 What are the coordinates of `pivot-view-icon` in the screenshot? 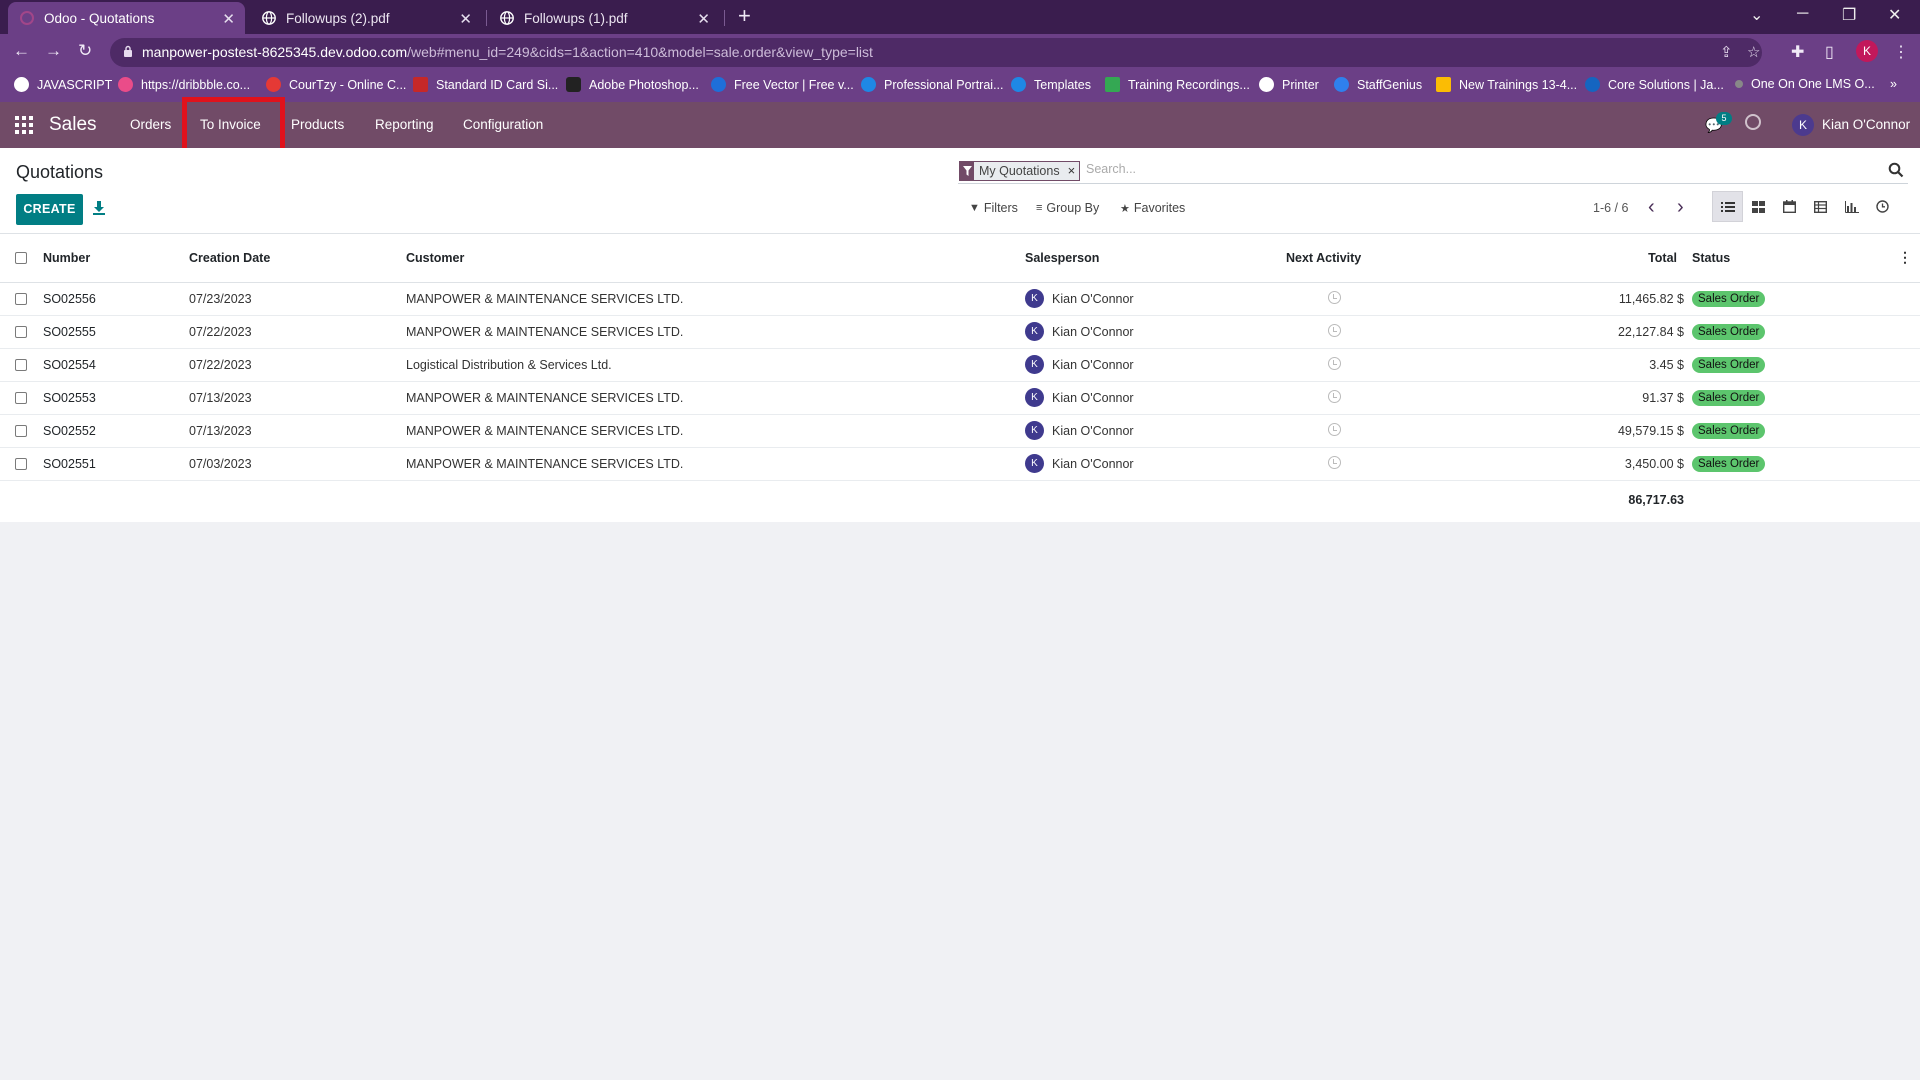 It's located at (1820, 206).